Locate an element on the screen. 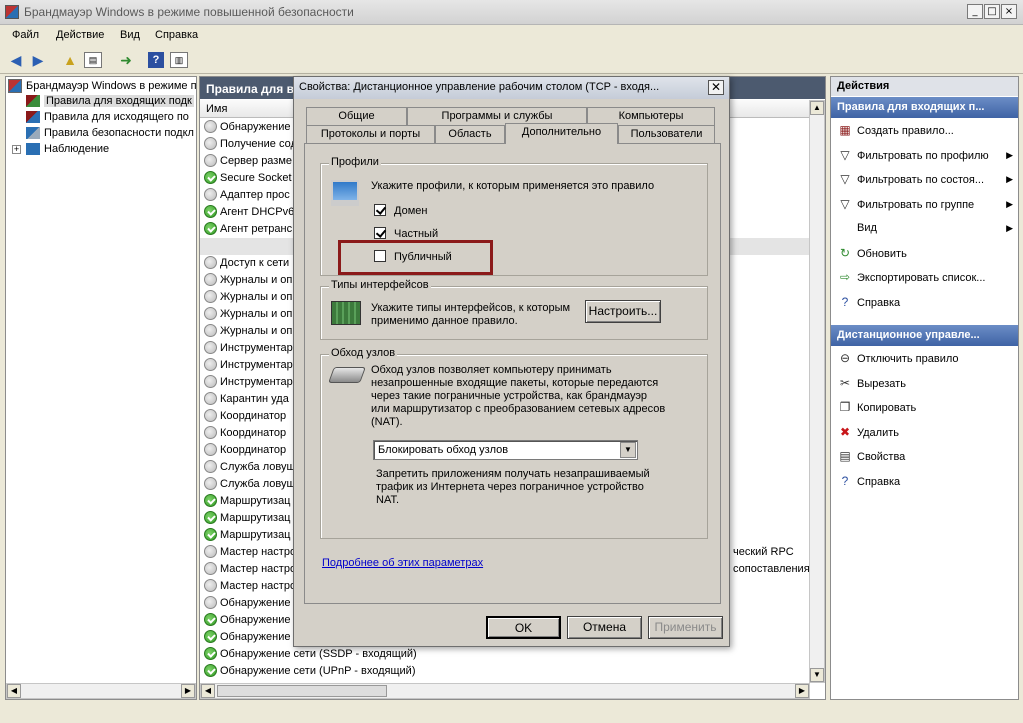 This screenshot has width=1023, height=723. table-row: Secure Socket is located at coordinates (248, 178).